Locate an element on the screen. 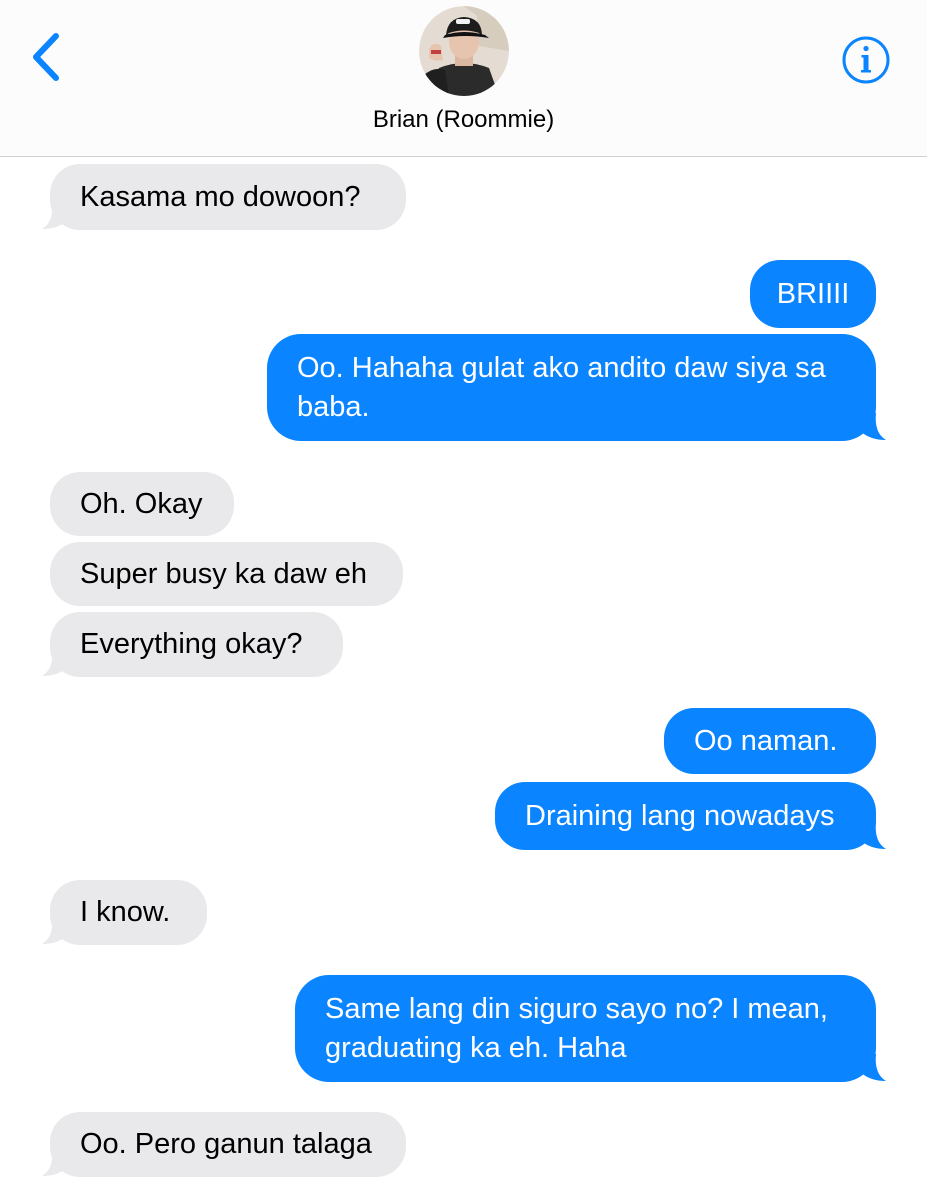 Image resolution: width=927 pixels, height=1200 pixels. info-icon is located at coordinates (866, 60).